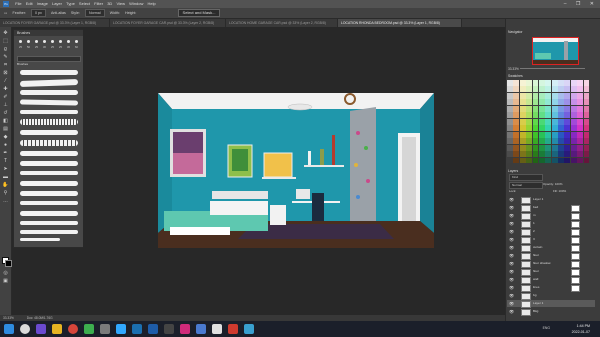 The width and height of the screenshot is (600, 337). What do you see at coordinates (581, 4) in the screenshot?
I see `window-controls: – ❐ ✕` at bounding box center [581, 4].